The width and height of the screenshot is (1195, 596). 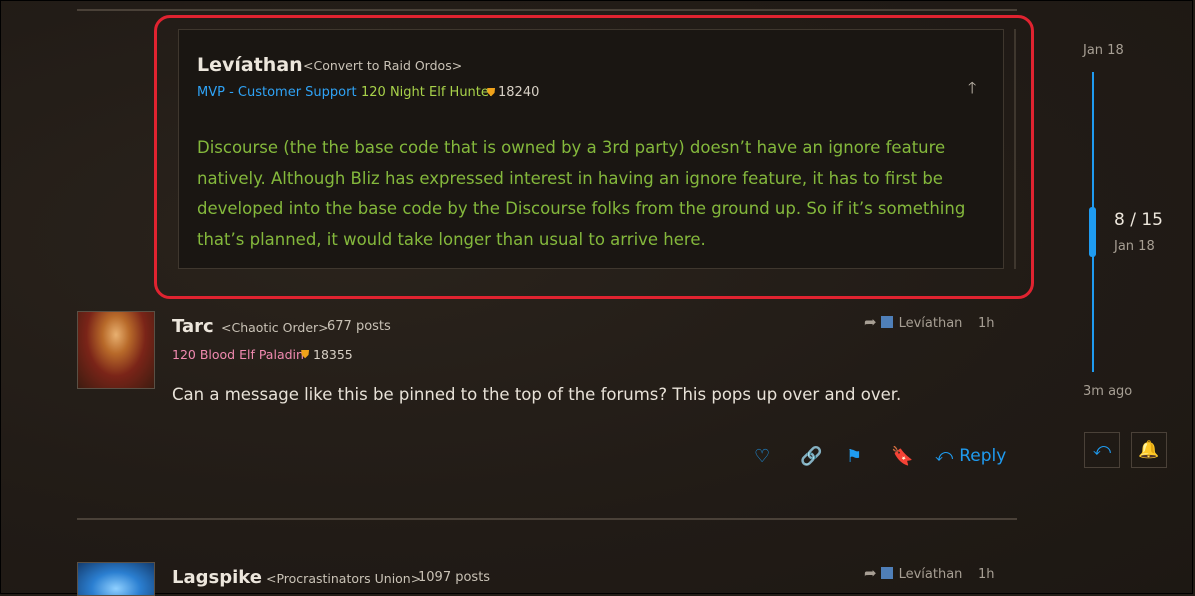 What do you see at coordinates (983, 456) in the screenshot?
I see `reply-label: Reply` at bounding box center [983, 456].